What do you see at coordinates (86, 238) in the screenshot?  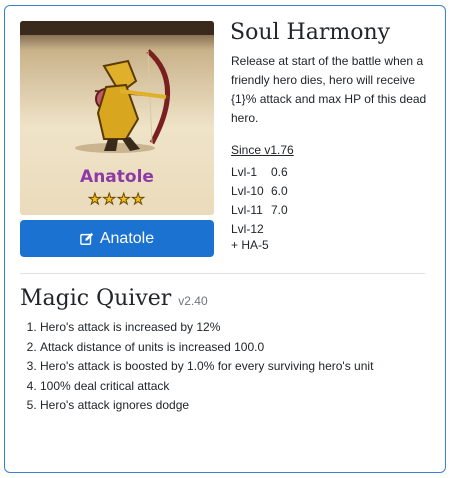 I see `edit-icon` at bounding box center [86, 238].